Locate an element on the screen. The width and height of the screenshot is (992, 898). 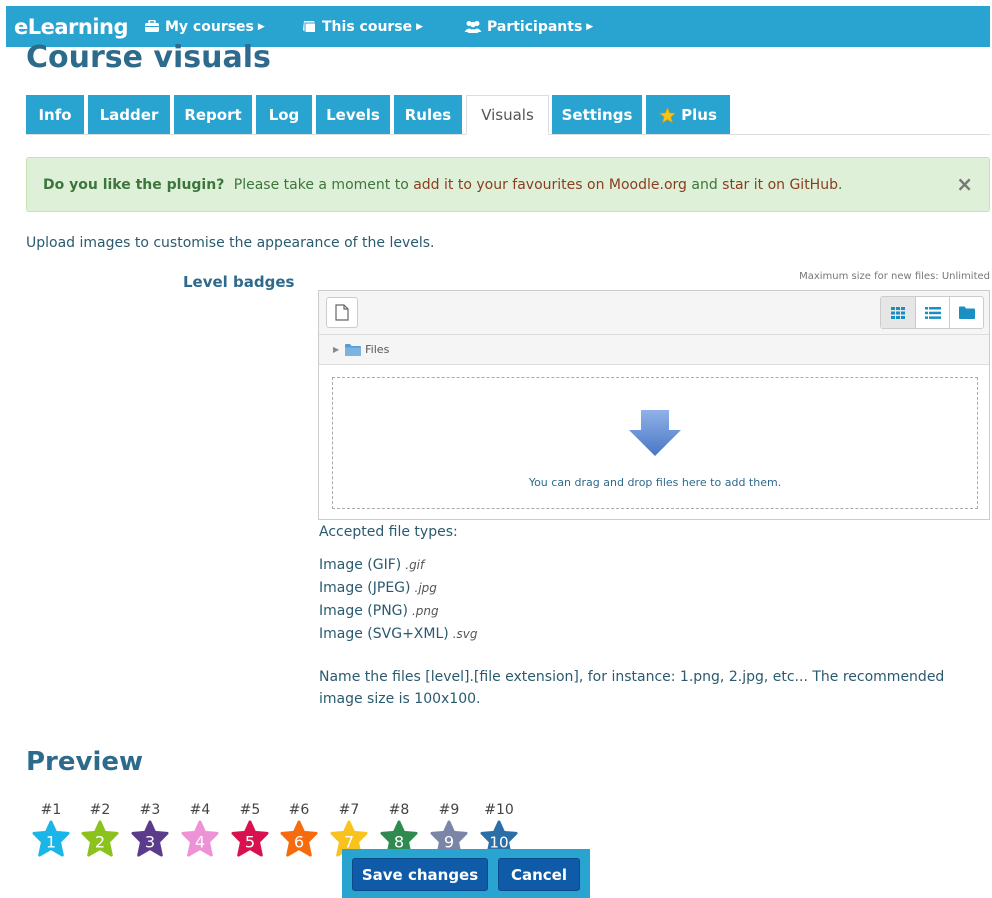
file-type-item: Image (JPEG) .jpg is located at coordinates (378, 588).